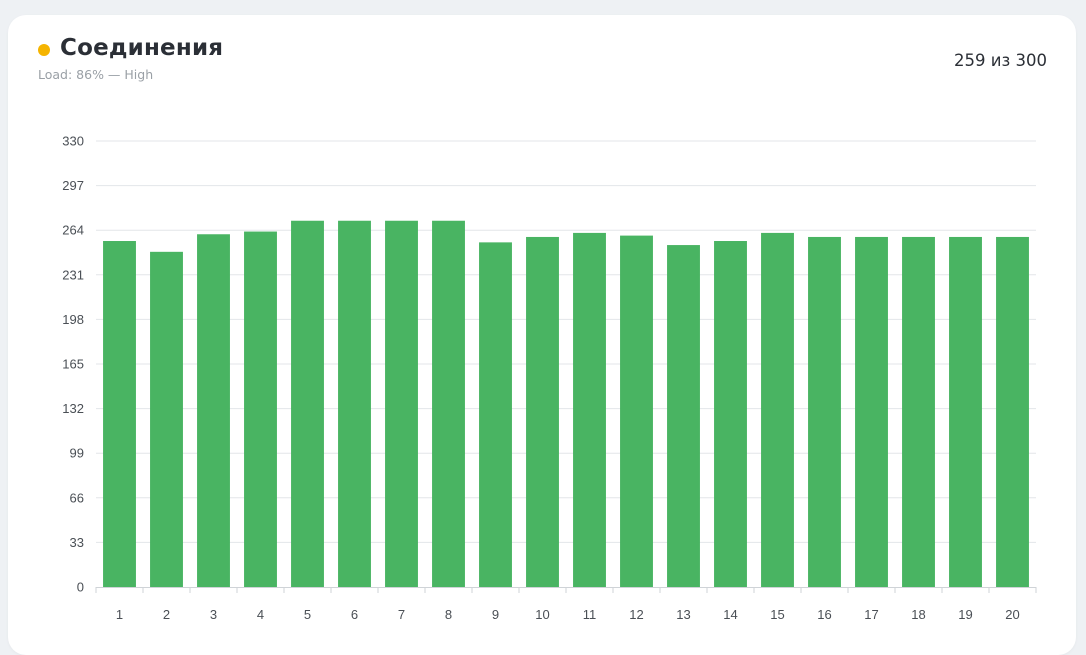 This screenshot has width=1086, height=655. Describe the element at coordinates (77, 542) in the screenshot. I see `y-tick-label: 33` at that location.